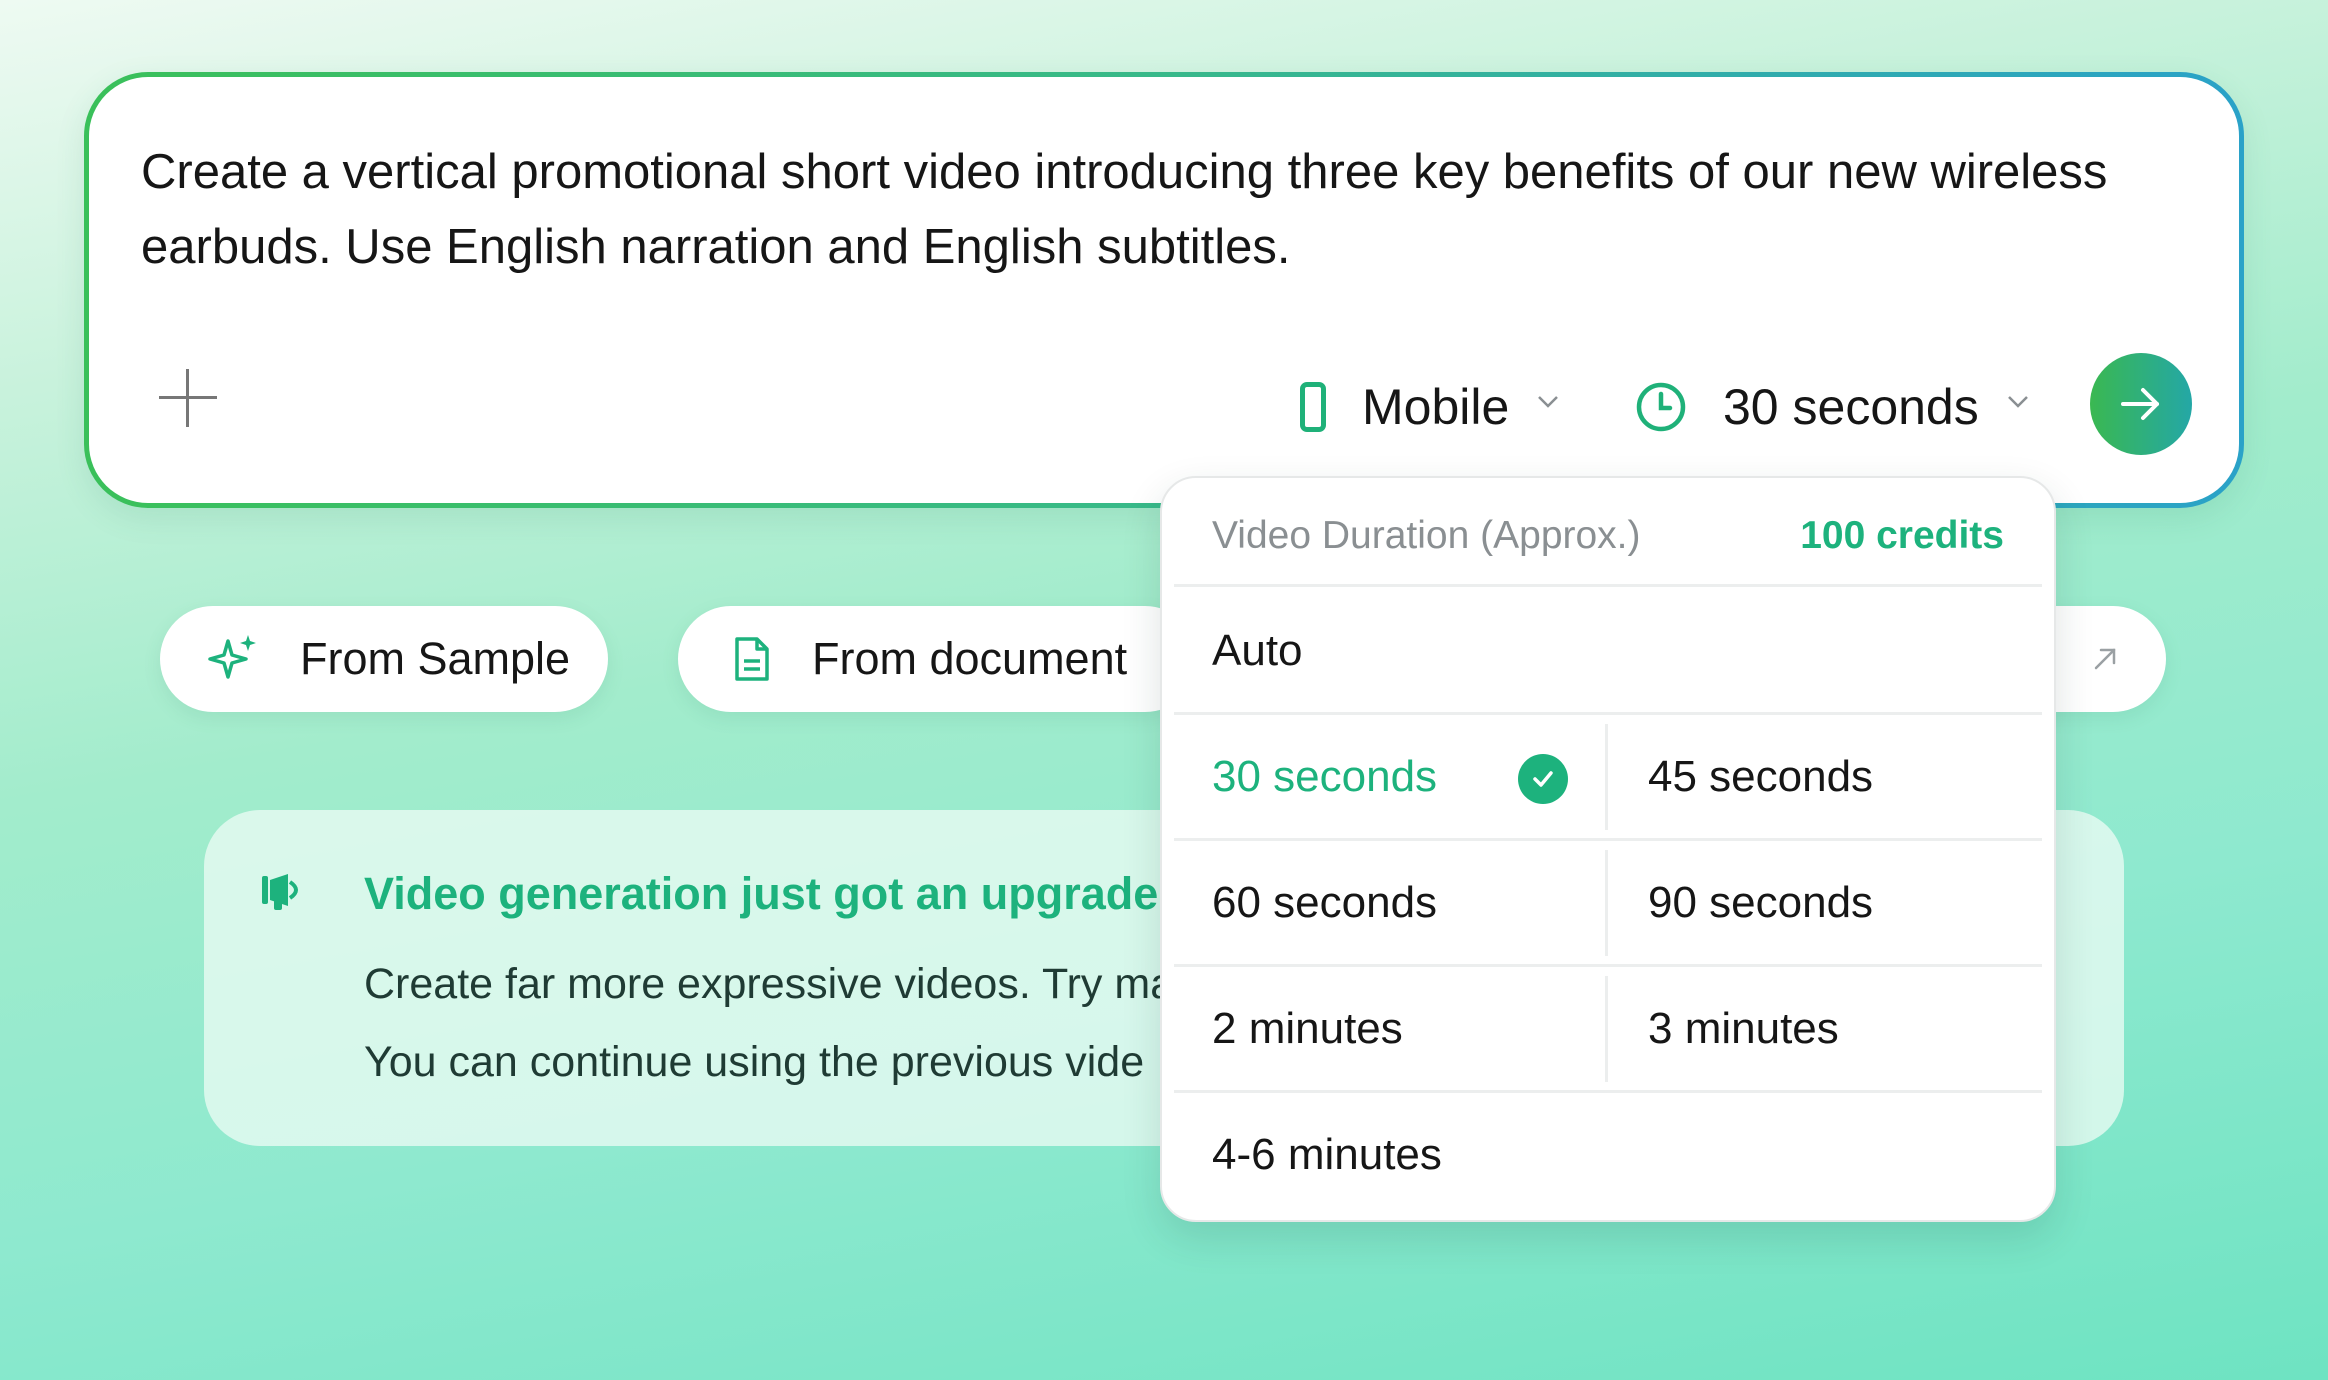 The image size is (2328, 1380). What do you see at coordinates (1851, 407) in the screenshot?
I see `duration-label: 30 seconds` at bounding box center [1851, 407].